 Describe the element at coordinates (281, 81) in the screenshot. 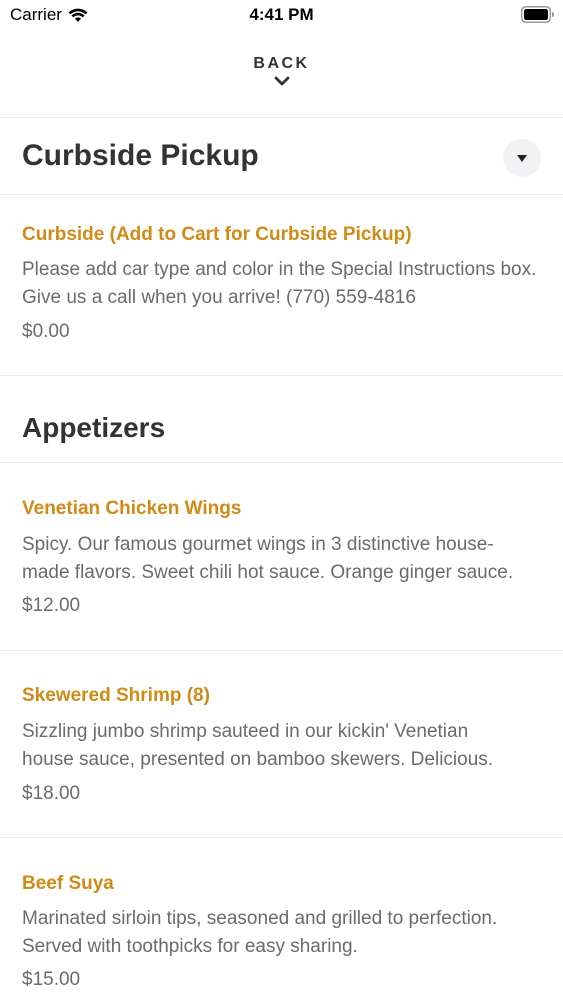

I see `chevron-down-icon` at that location.